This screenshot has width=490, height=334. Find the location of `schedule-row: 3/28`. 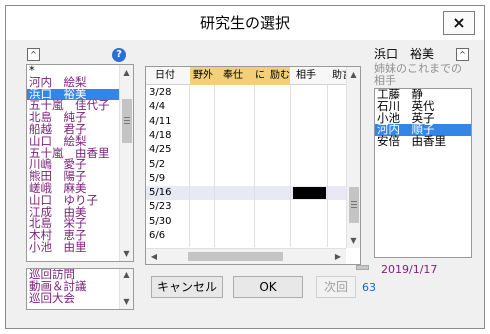

schedule-row: 3/28 is located at coordinates (246, 93).